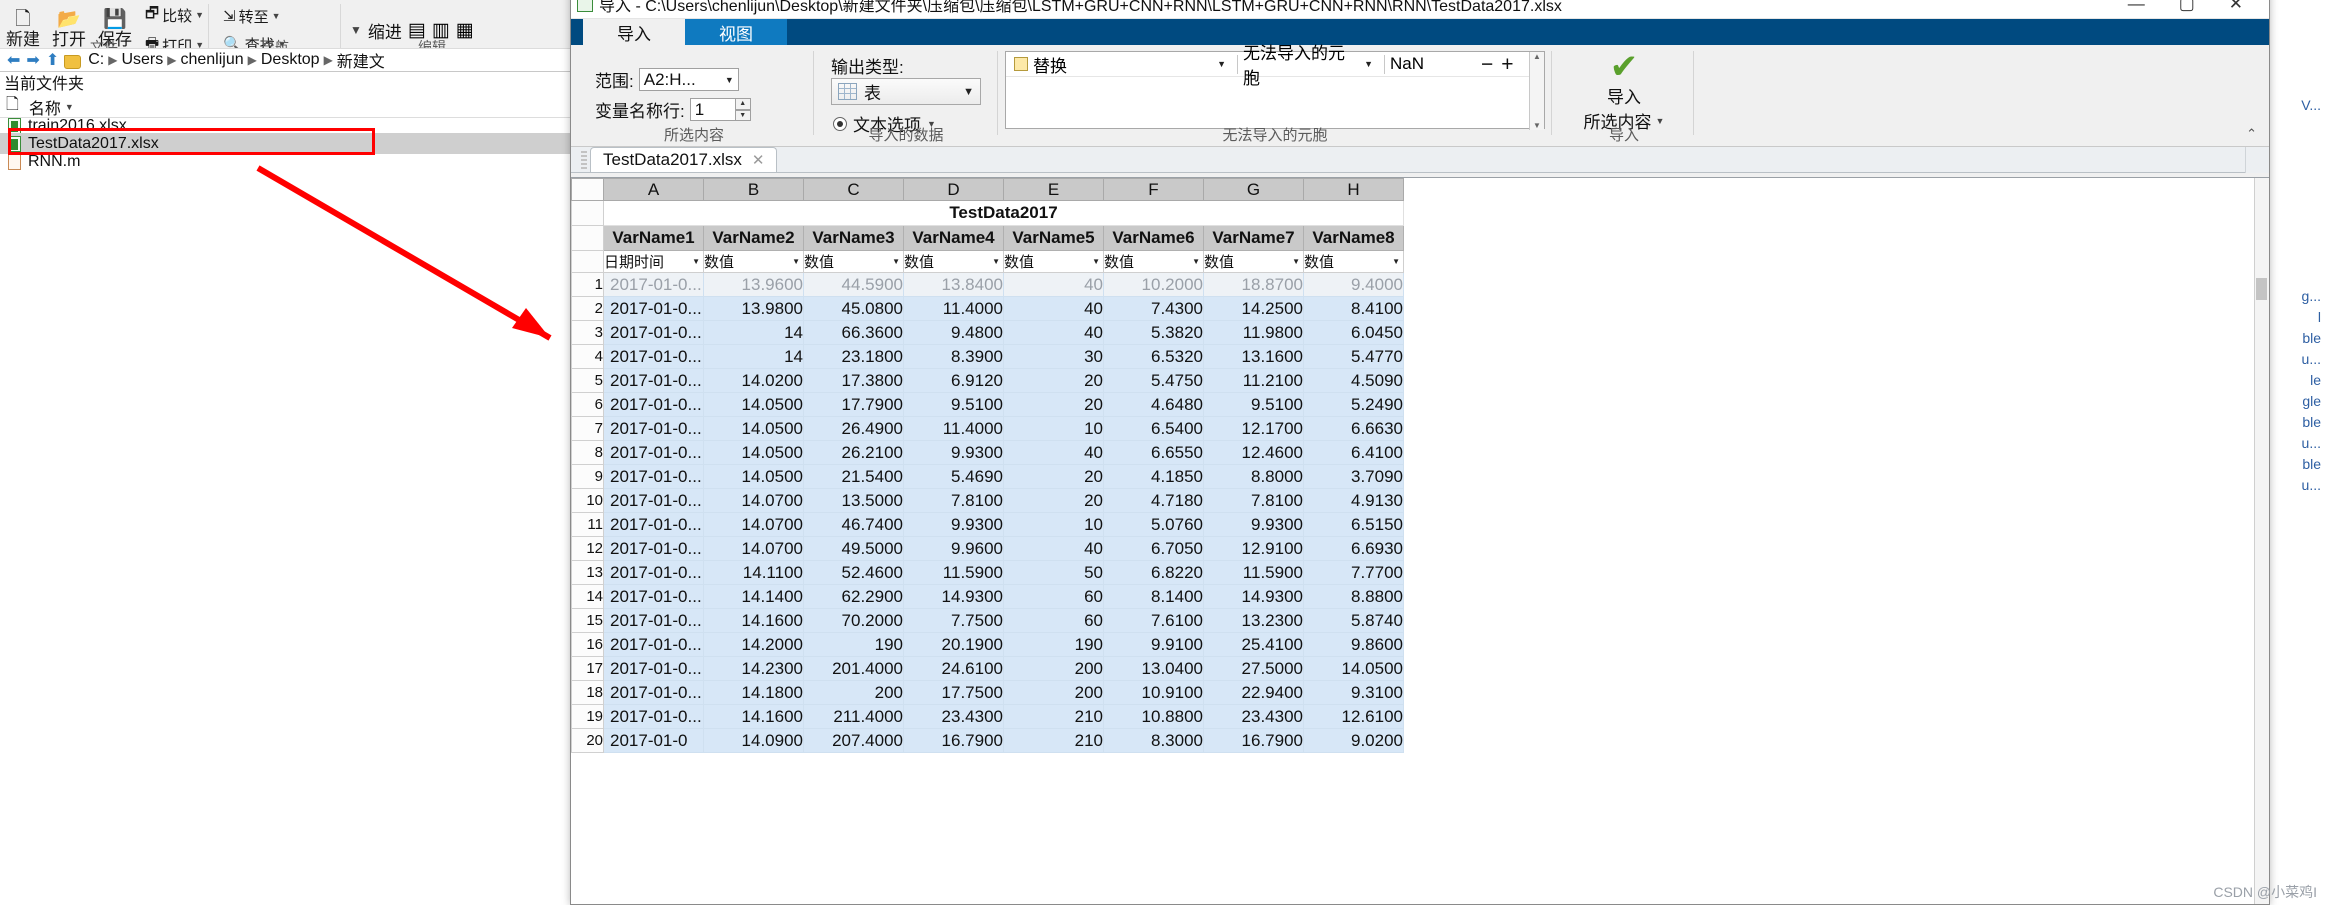 The height and width of the screenshot is (905, 2327). What do you see at coordinates (1053, 238) in the screenshot?
I see `var-name-cell: VarName5` at bounding box center [1053, 238].